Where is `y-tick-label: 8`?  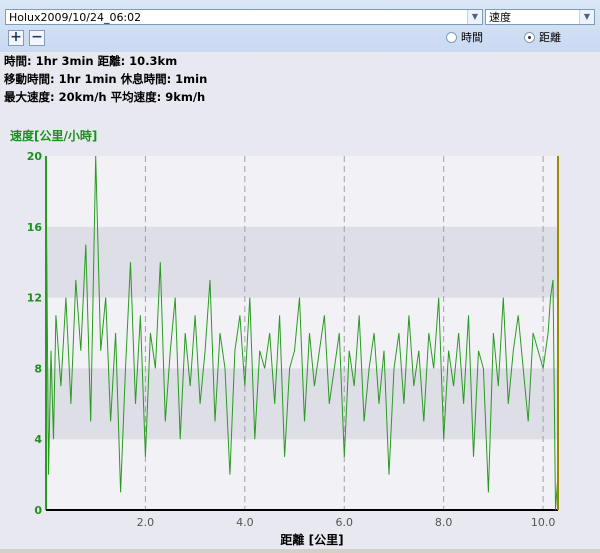
y-tick-label: 8 is located at coordinates (38, 368).